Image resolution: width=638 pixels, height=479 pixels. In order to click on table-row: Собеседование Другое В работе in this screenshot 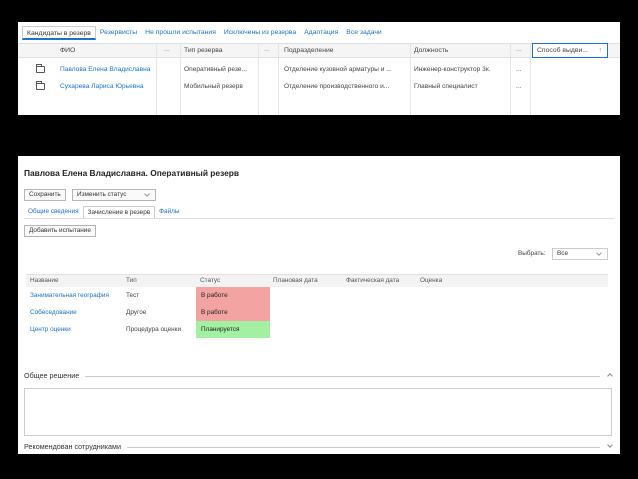, I will do `click(317, 312)`.